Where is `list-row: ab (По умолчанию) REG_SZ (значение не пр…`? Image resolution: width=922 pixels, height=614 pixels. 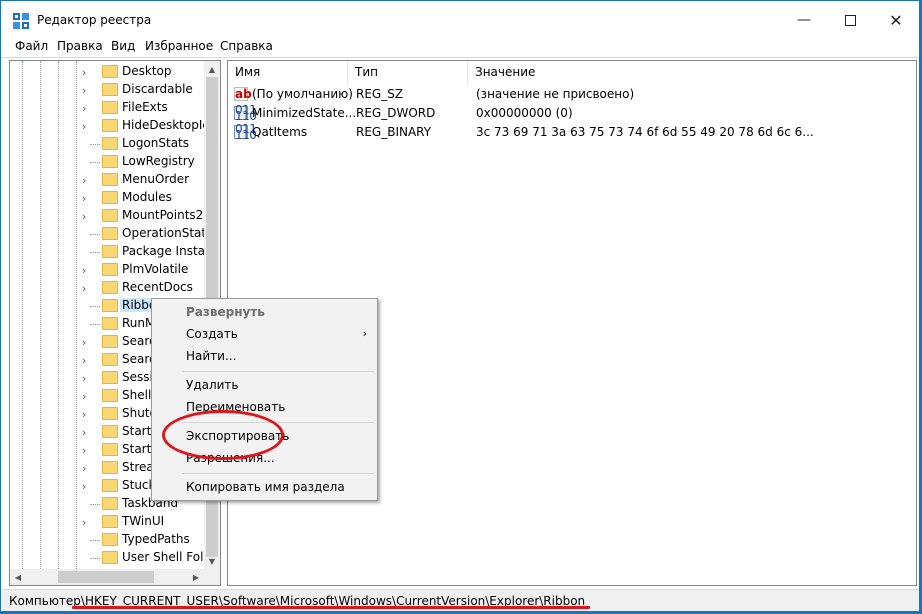 list-row: ab (По умолчанию) REG_SZ (значение не пр… is located at coordinates (572, 94).